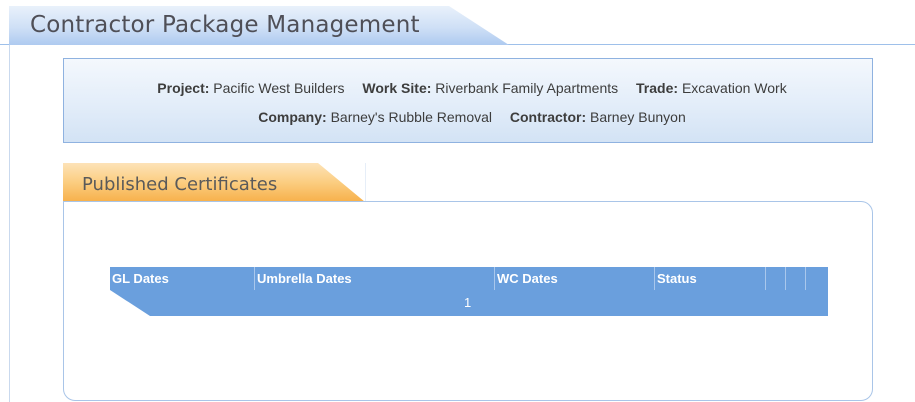  I want to click on contractor-label: Contractor:, so click(548, 117).